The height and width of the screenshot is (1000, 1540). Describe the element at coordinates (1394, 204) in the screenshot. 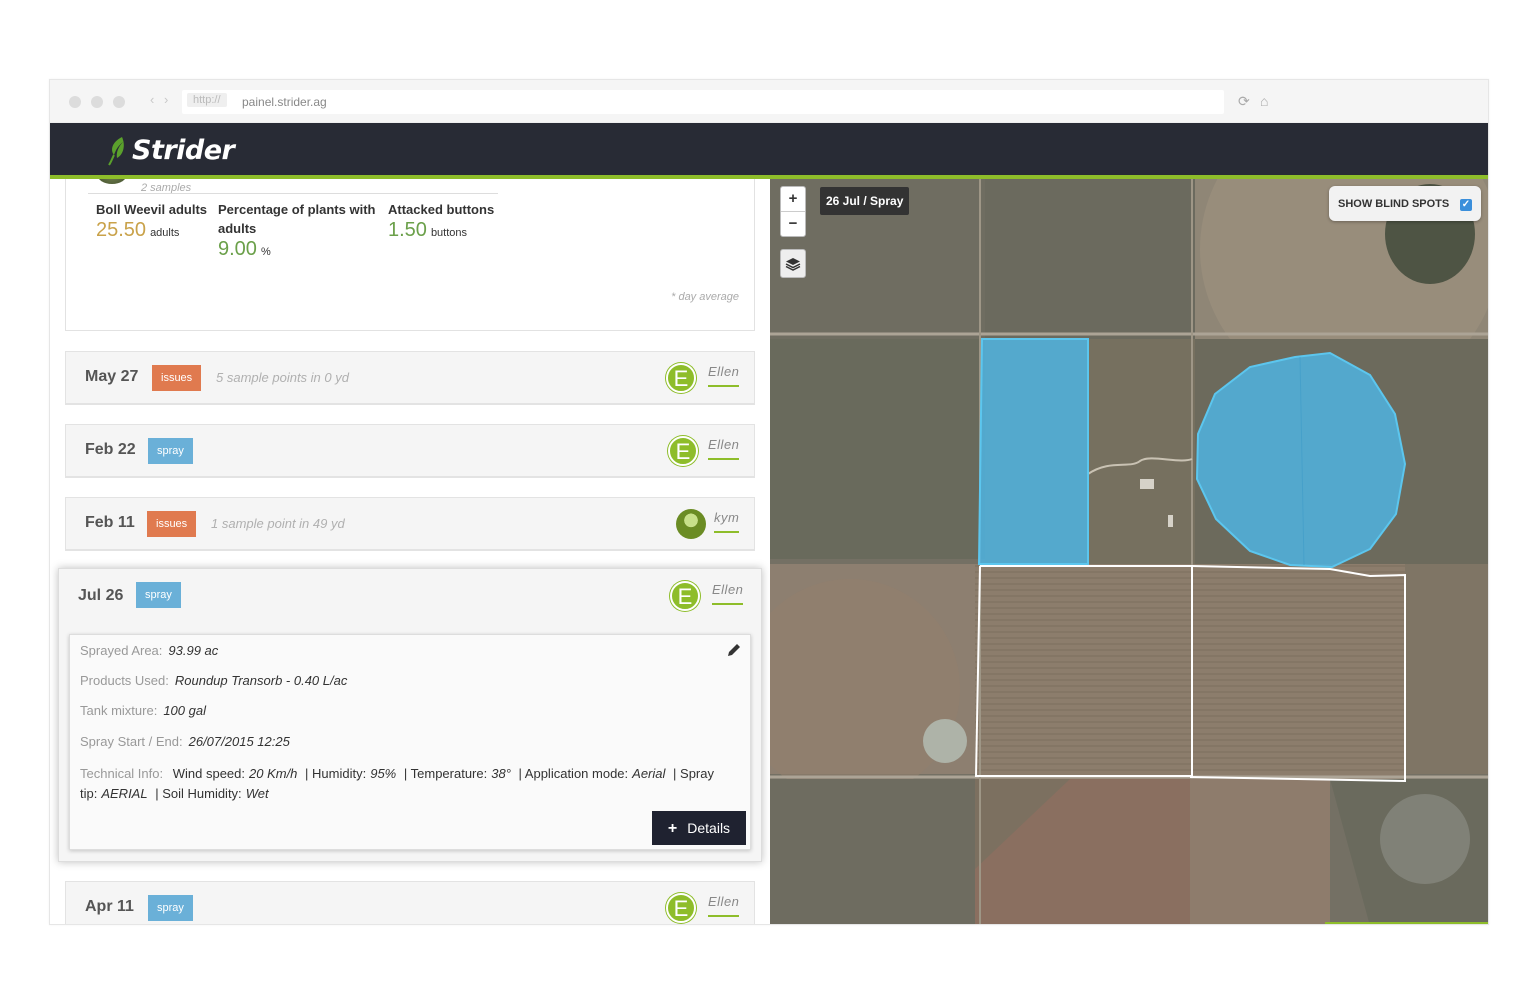

I see `blind-spots-label: SHOW BLIND SPOTS` at that location.